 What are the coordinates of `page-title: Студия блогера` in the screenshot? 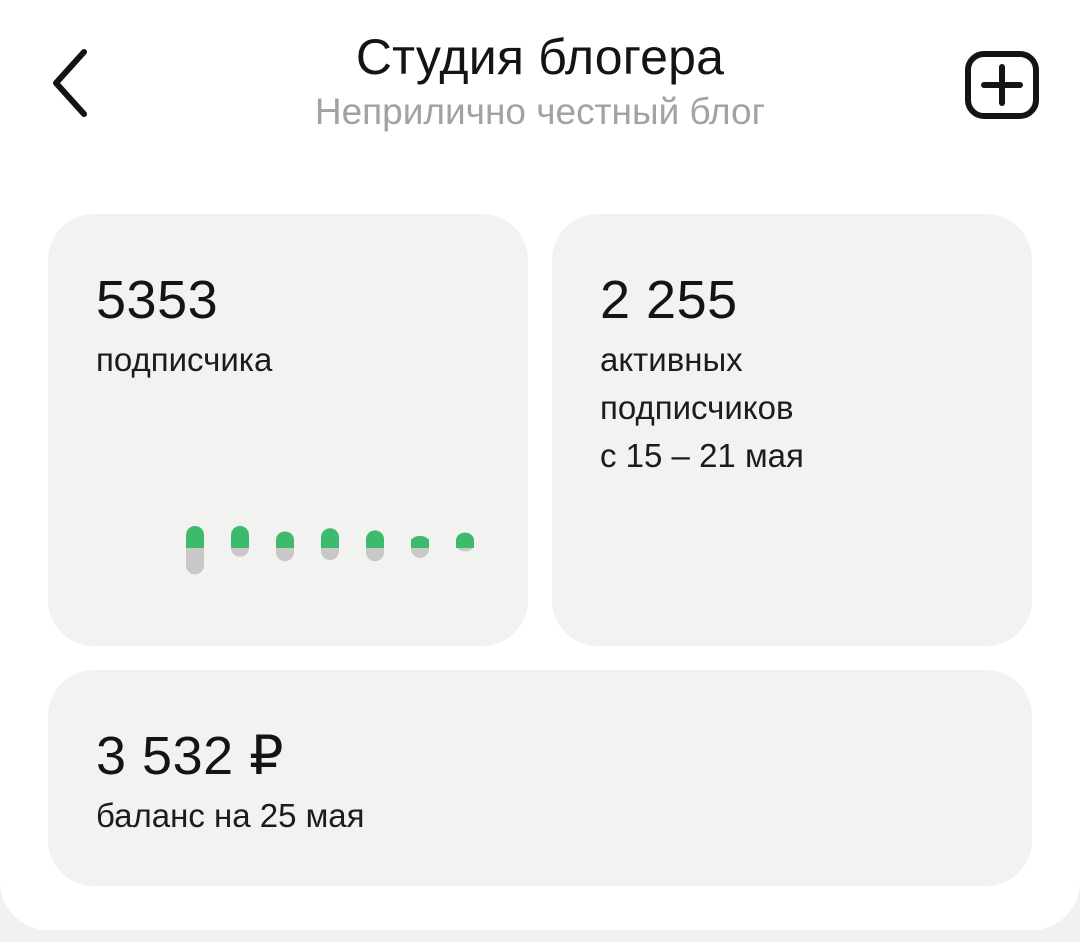 It's located at (540, 57).